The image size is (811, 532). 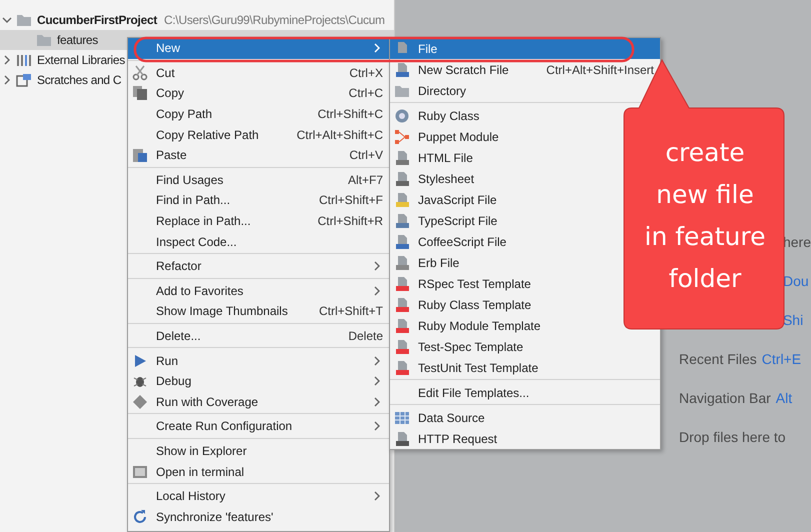 What do you see at coordinates (97, 20) in the screenshot?
I see `tree-label: CucumberFirstProject` at bounding box center [97, 20].